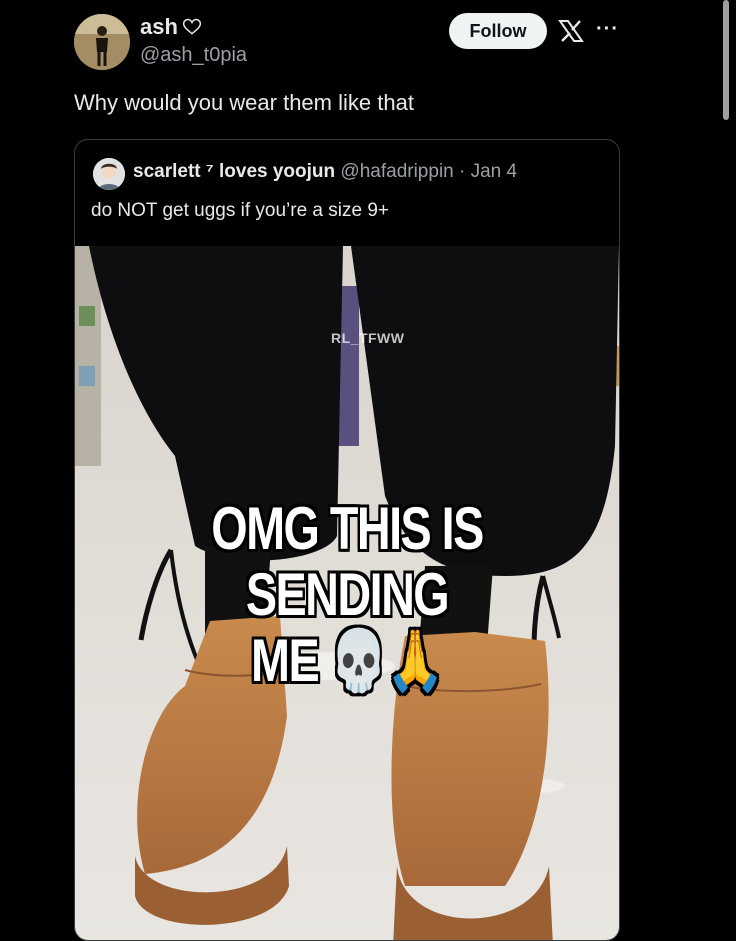 The image size is (736, 941). I want to click on meme-caption: OMG THIS IS SENDING ME 💀🙏, so click(347, 595).